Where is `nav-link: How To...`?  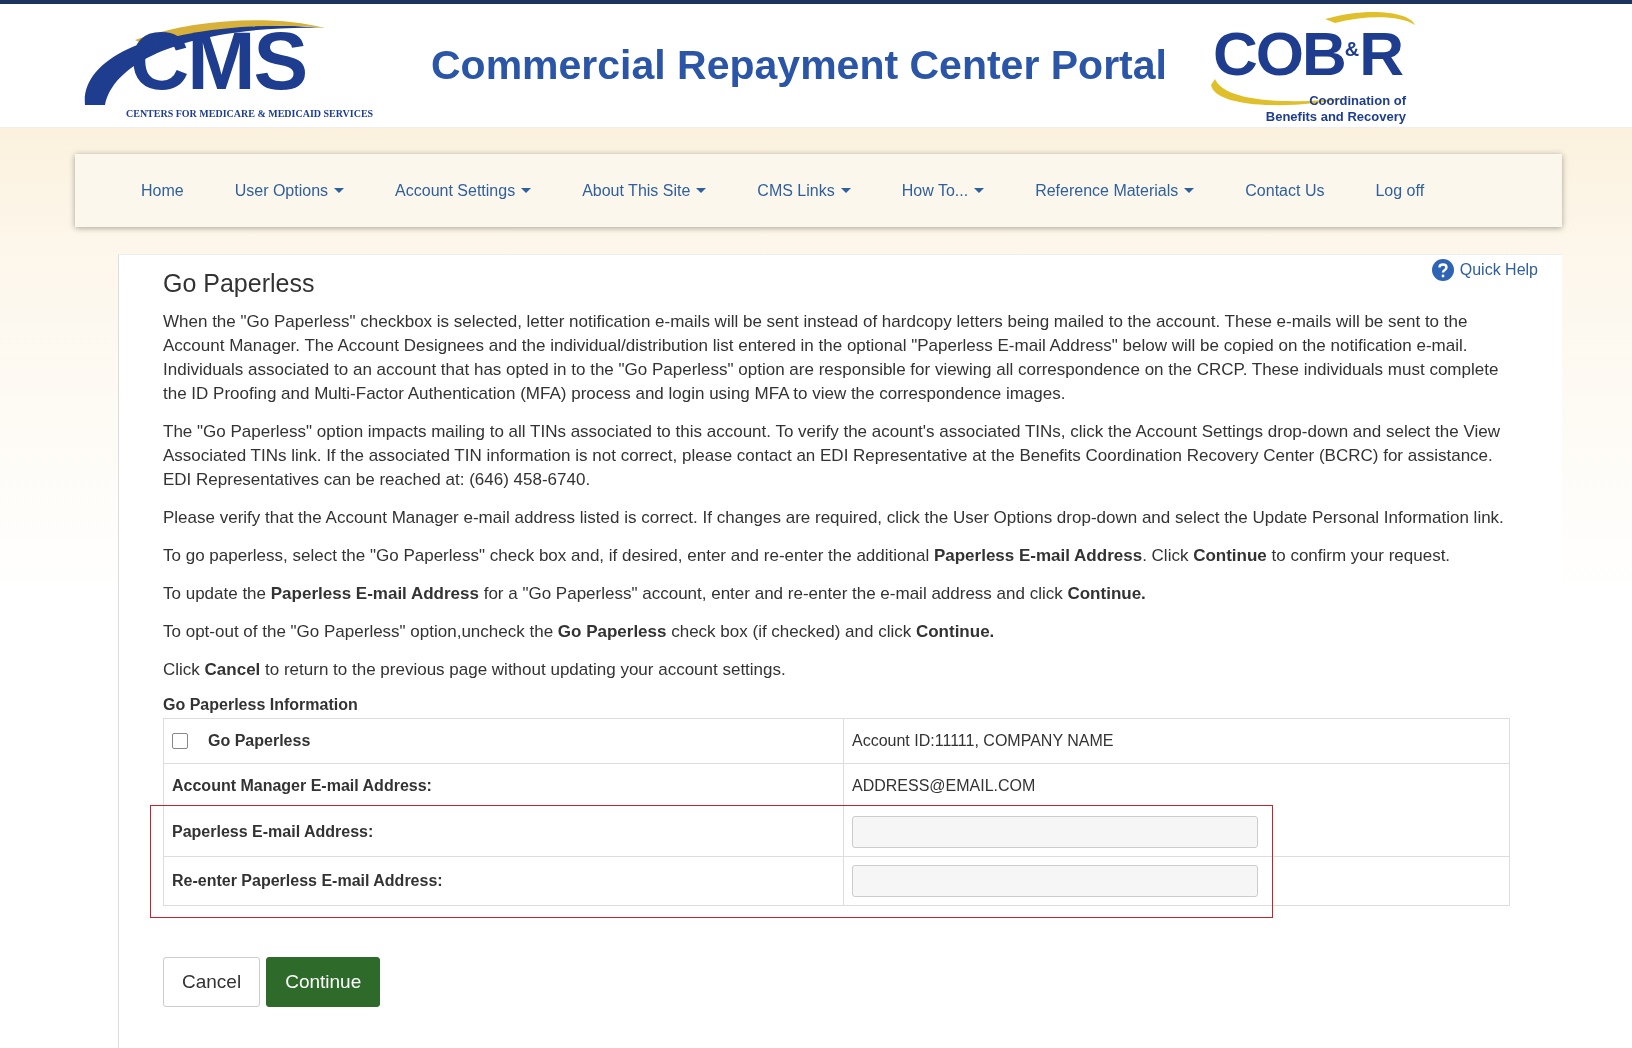
nav-link: How To... is located at coordinates (943, 190).